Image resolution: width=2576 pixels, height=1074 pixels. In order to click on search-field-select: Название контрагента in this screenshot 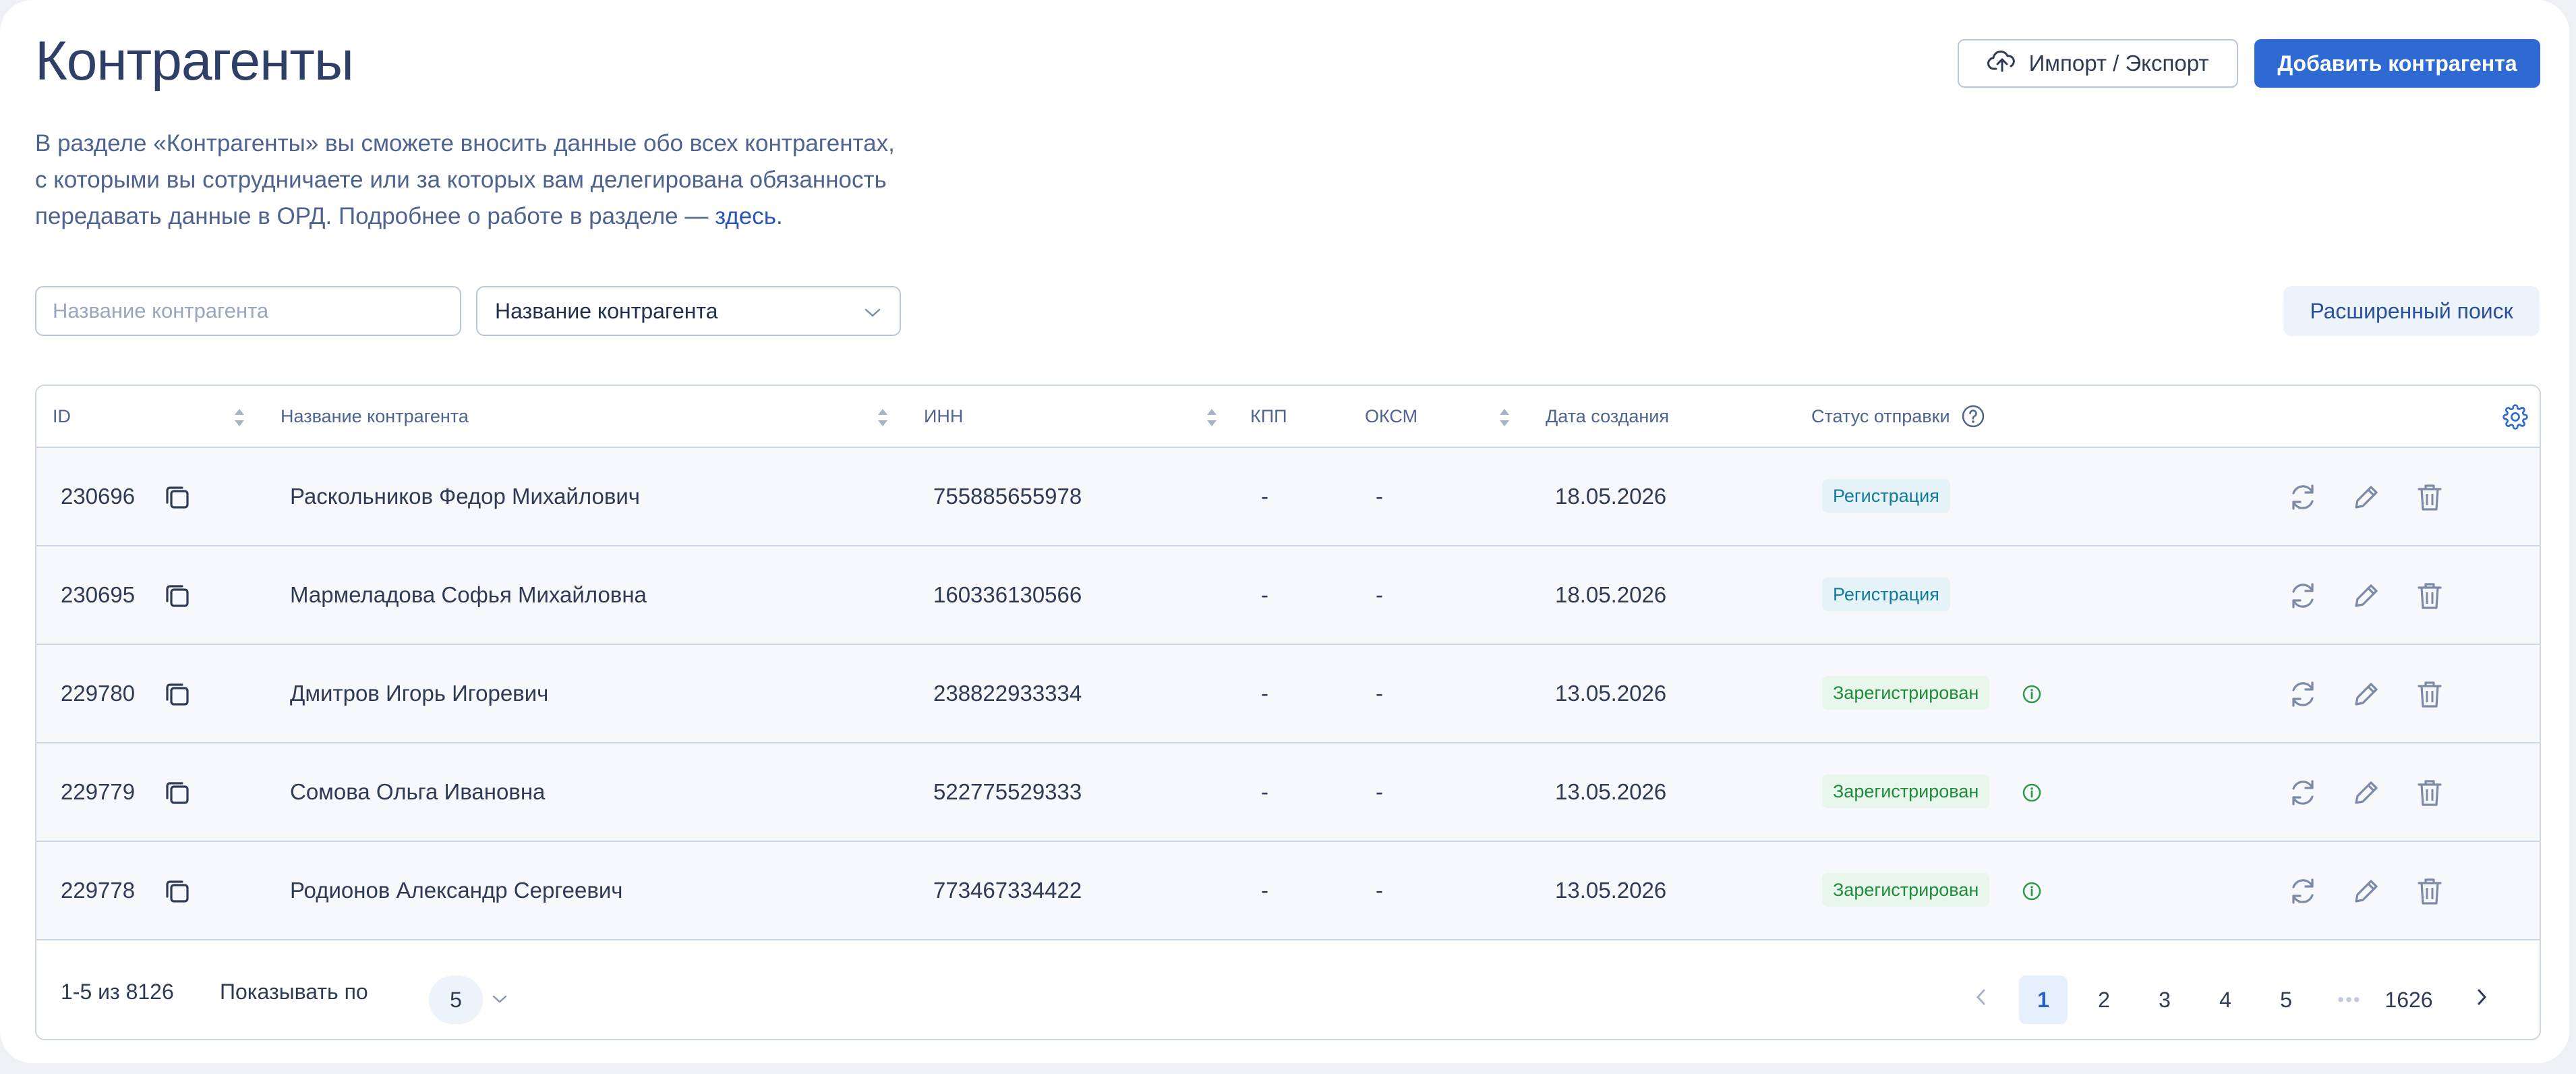, I will do `click(688, 311)`.